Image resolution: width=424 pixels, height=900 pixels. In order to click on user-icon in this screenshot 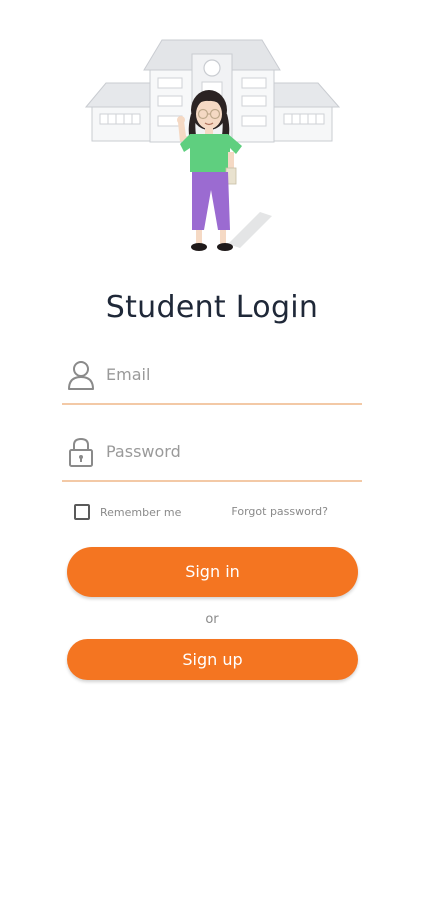, I will do `click(81, 375)`.